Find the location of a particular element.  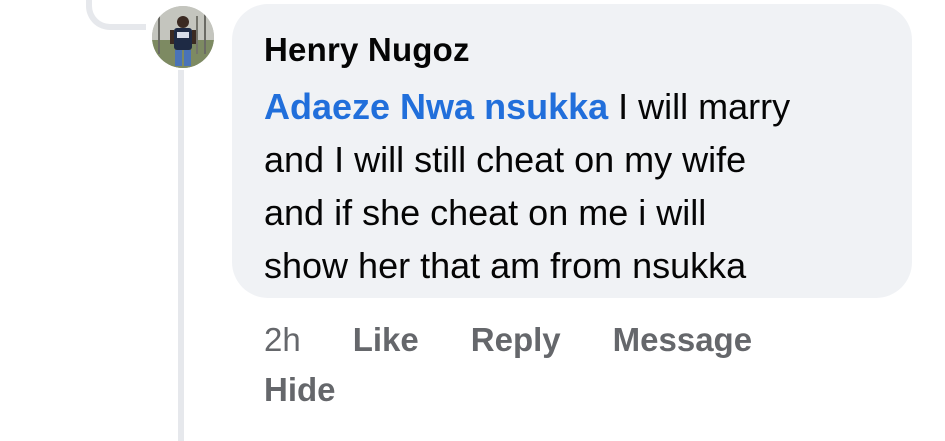

comment-text-line-3: and if she cheat on me i will is located at coordinates (485, 212).